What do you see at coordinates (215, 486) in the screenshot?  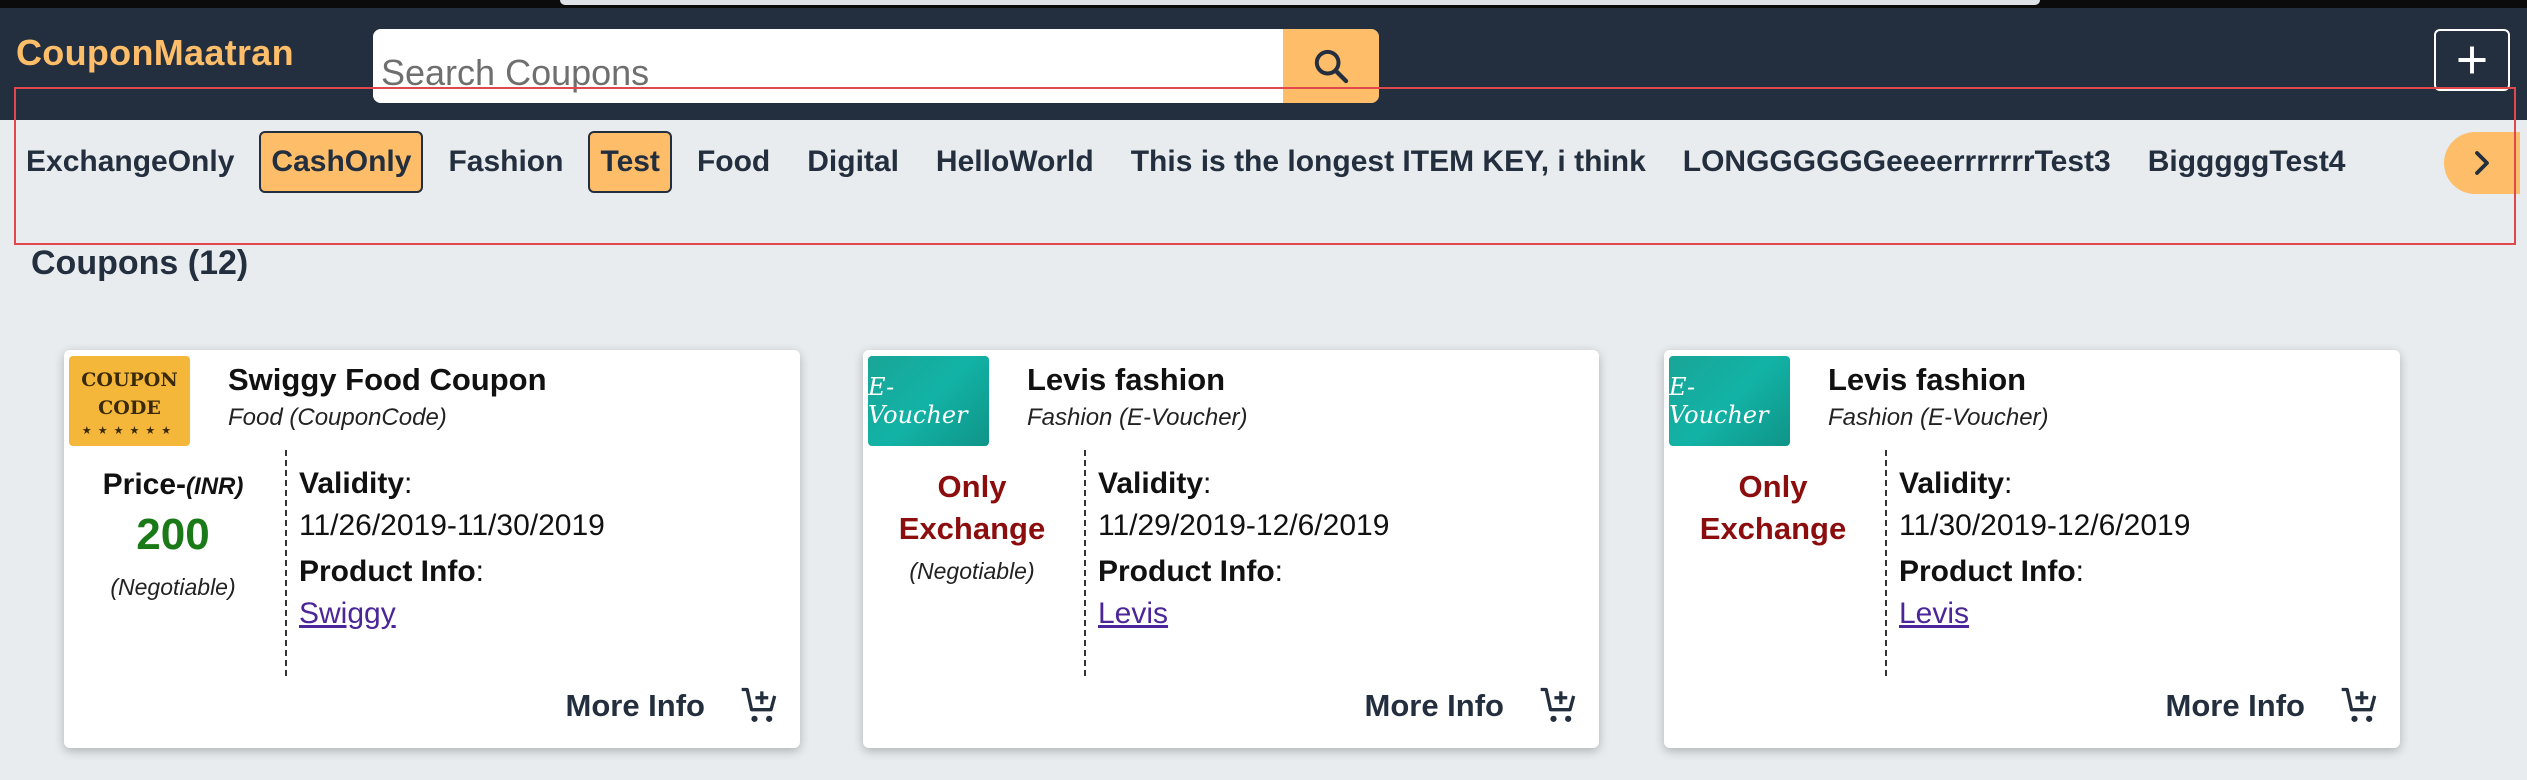 I see `price-currency: (INR)` at bounding box center [215, 486].